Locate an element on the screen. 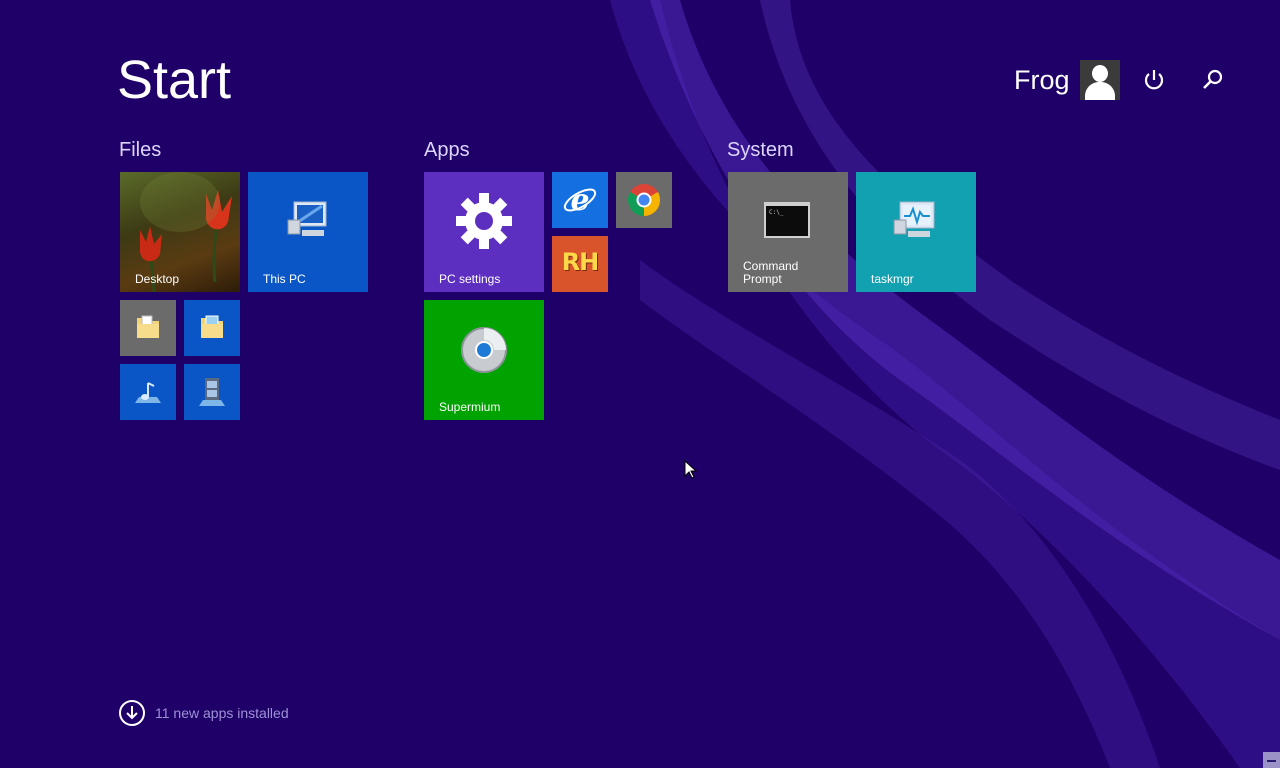 The image size is (1280, 768). tile-taskmgr: taskmgr is located at coordinates (916, 232).